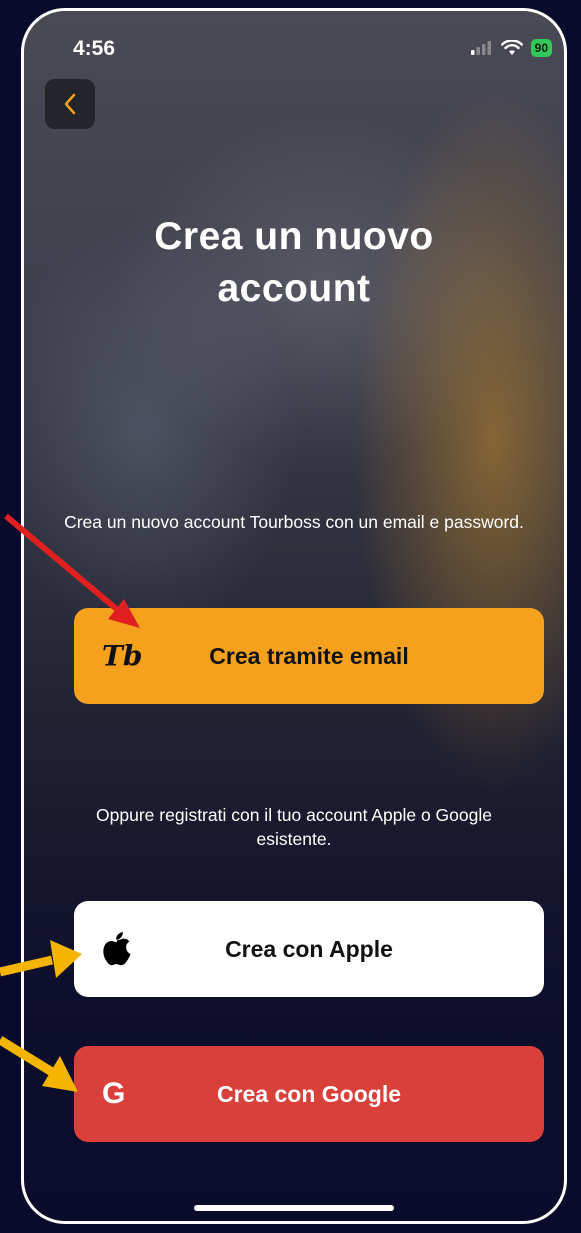 The width and height of the screenshot is (581, 1233). I want to click on create-google-label: Crea con Google, so click(309, 1093).